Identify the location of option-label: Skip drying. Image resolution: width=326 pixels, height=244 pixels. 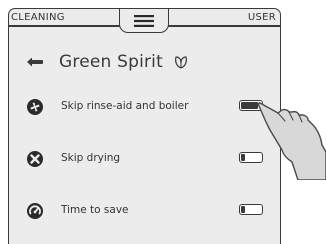
(91, 158).